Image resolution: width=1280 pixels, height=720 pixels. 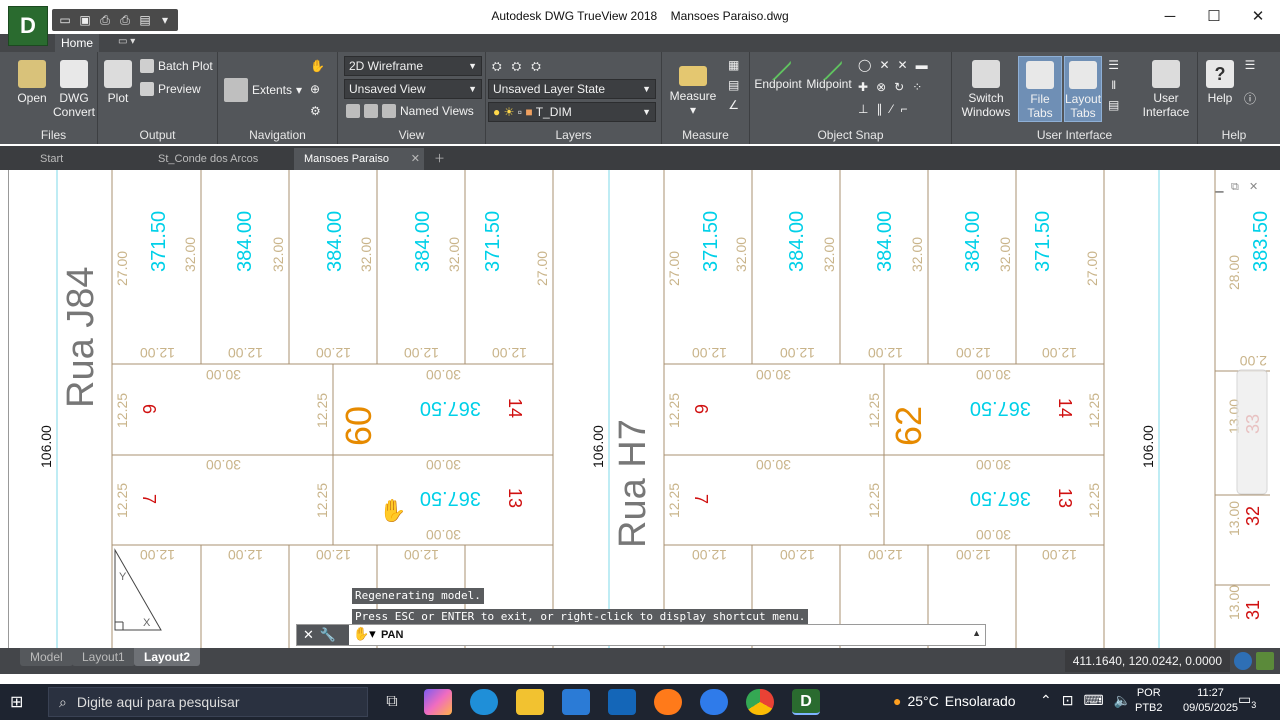 I want to click on notification-center-icon: ▭3, so click(x=1247, y=700).